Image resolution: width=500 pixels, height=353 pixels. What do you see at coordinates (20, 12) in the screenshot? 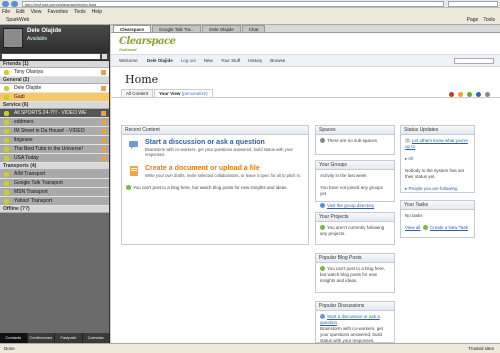
I see `menu-edit: Edit` at bounding box center [20, 12].